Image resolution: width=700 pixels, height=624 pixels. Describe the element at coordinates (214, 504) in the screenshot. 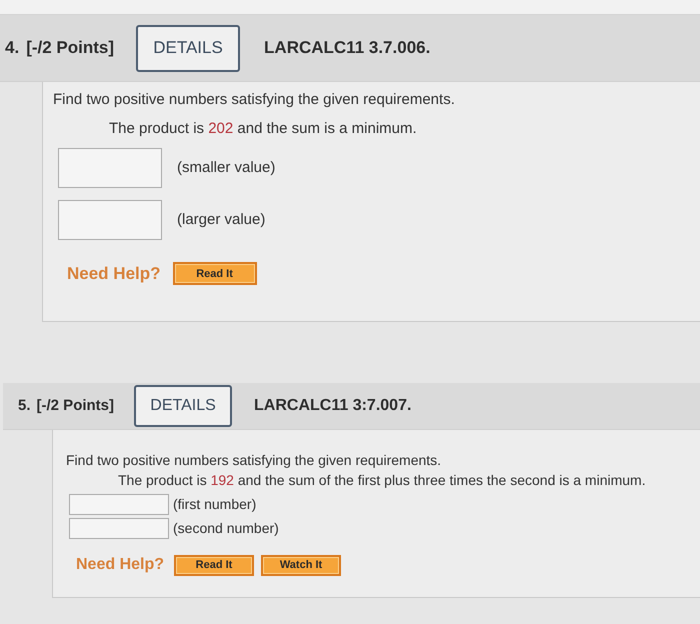

I see `answer-label: (first number)` at that location.